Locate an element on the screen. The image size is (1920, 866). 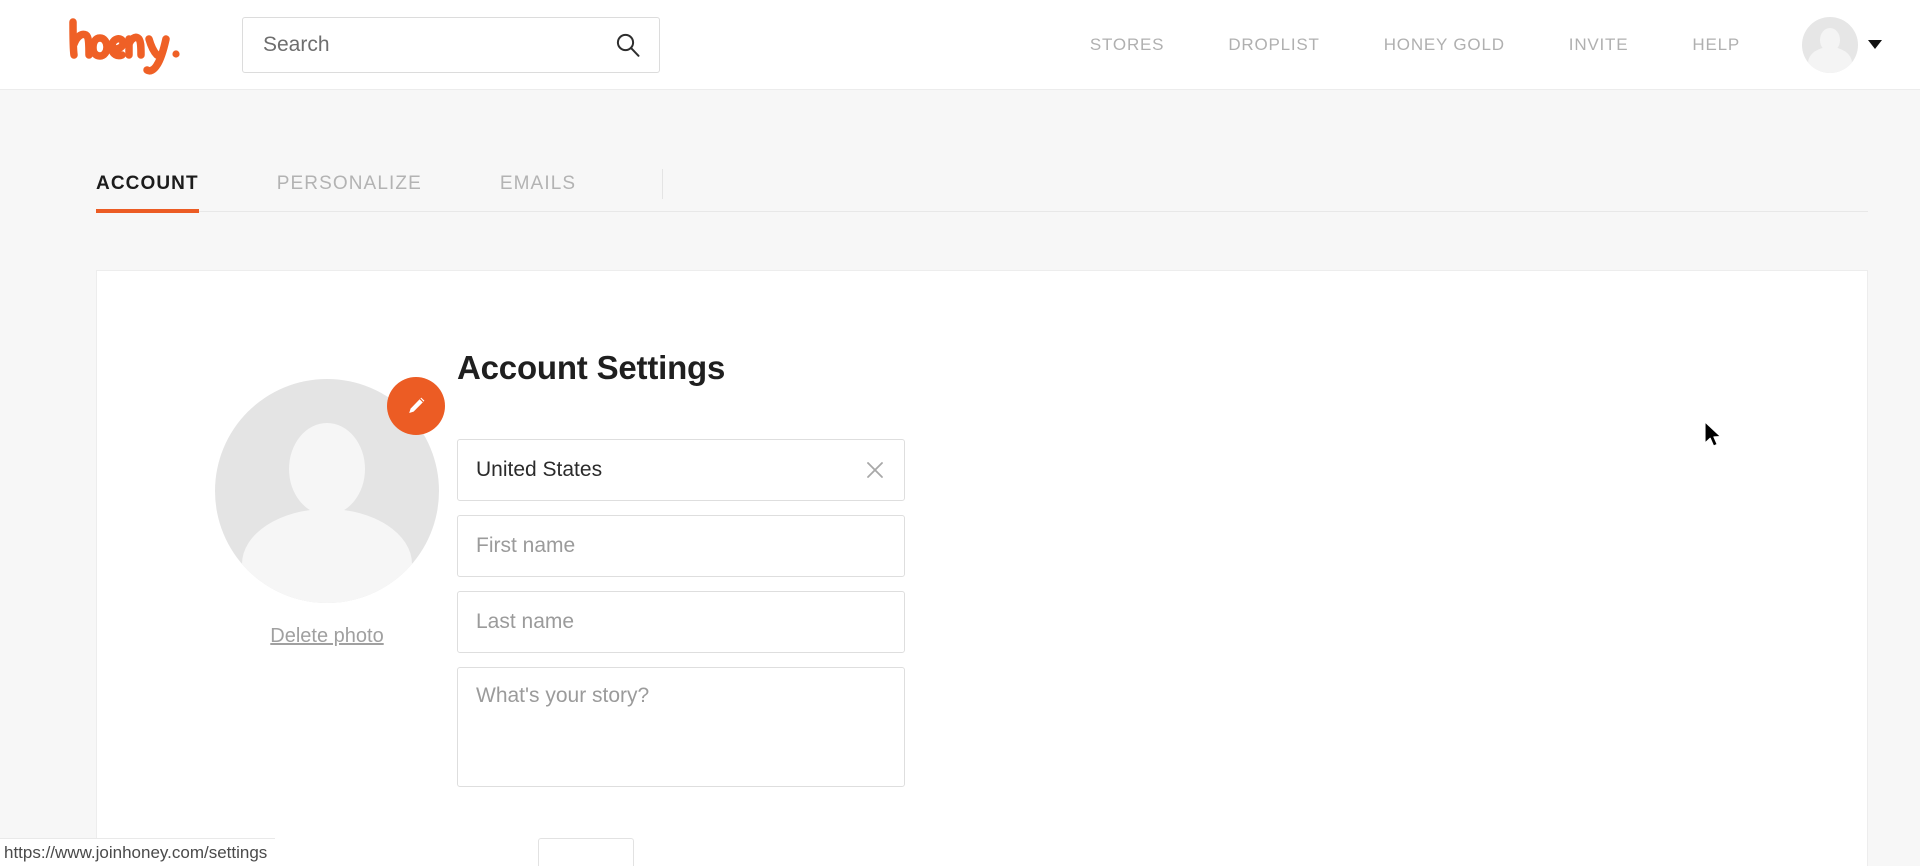
main-navigation: STORES DROPLIST HONEY GOLD INVITE HELP is located at coordinates (1489, 44).